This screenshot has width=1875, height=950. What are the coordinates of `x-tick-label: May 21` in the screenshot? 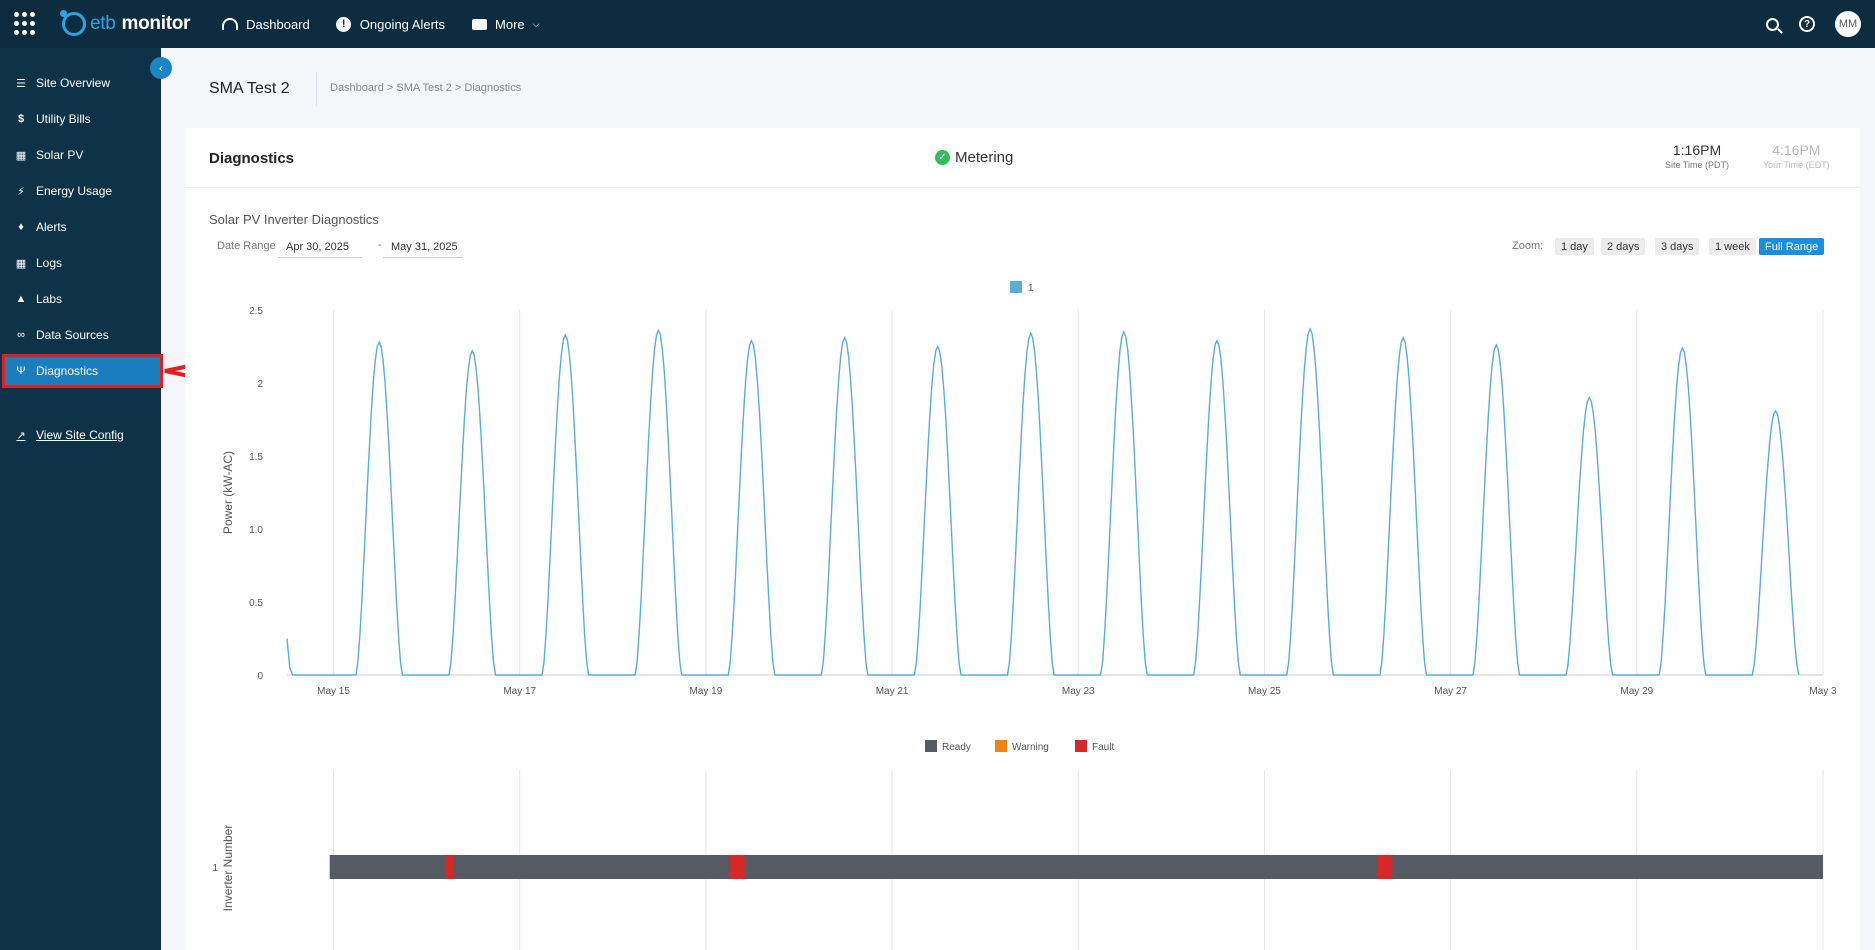 It's located at (892, 691).